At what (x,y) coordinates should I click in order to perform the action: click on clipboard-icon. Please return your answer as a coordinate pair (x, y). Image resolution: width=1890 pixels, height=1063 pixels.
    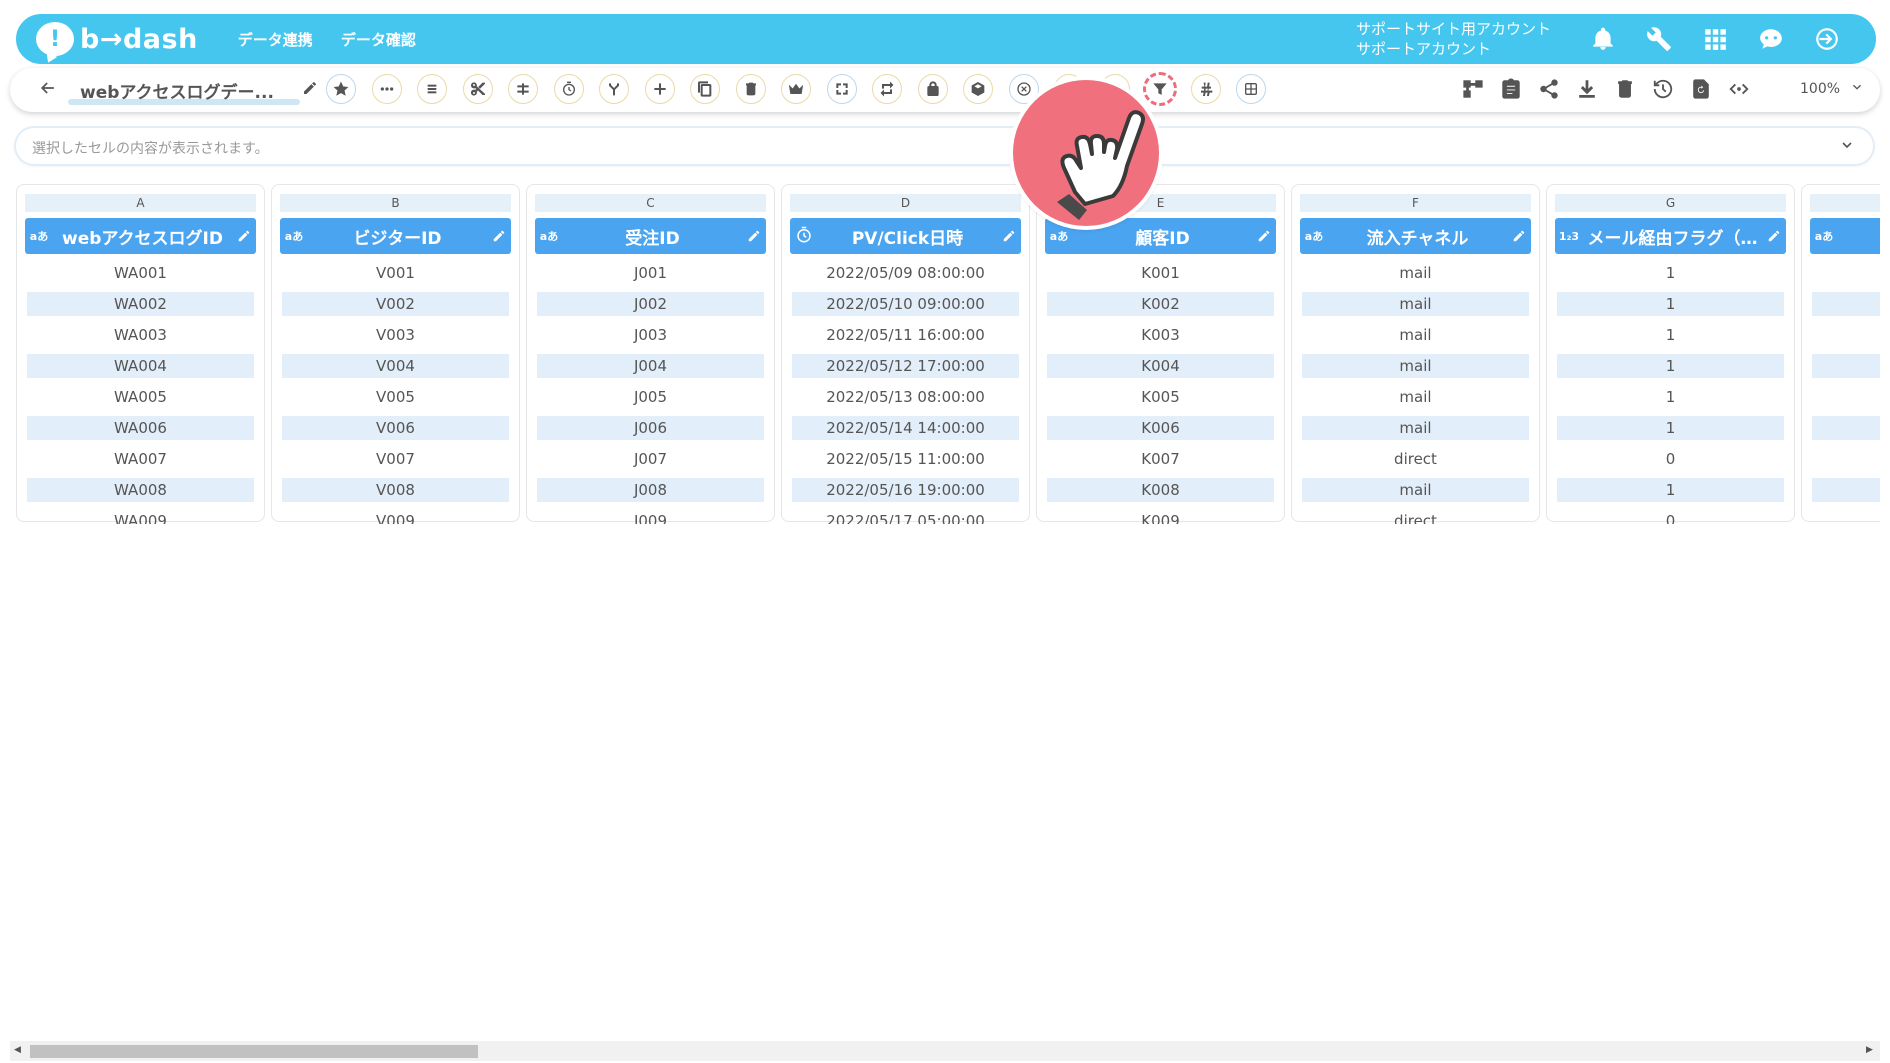
    Looking at the image, I should click on (1511, 89).